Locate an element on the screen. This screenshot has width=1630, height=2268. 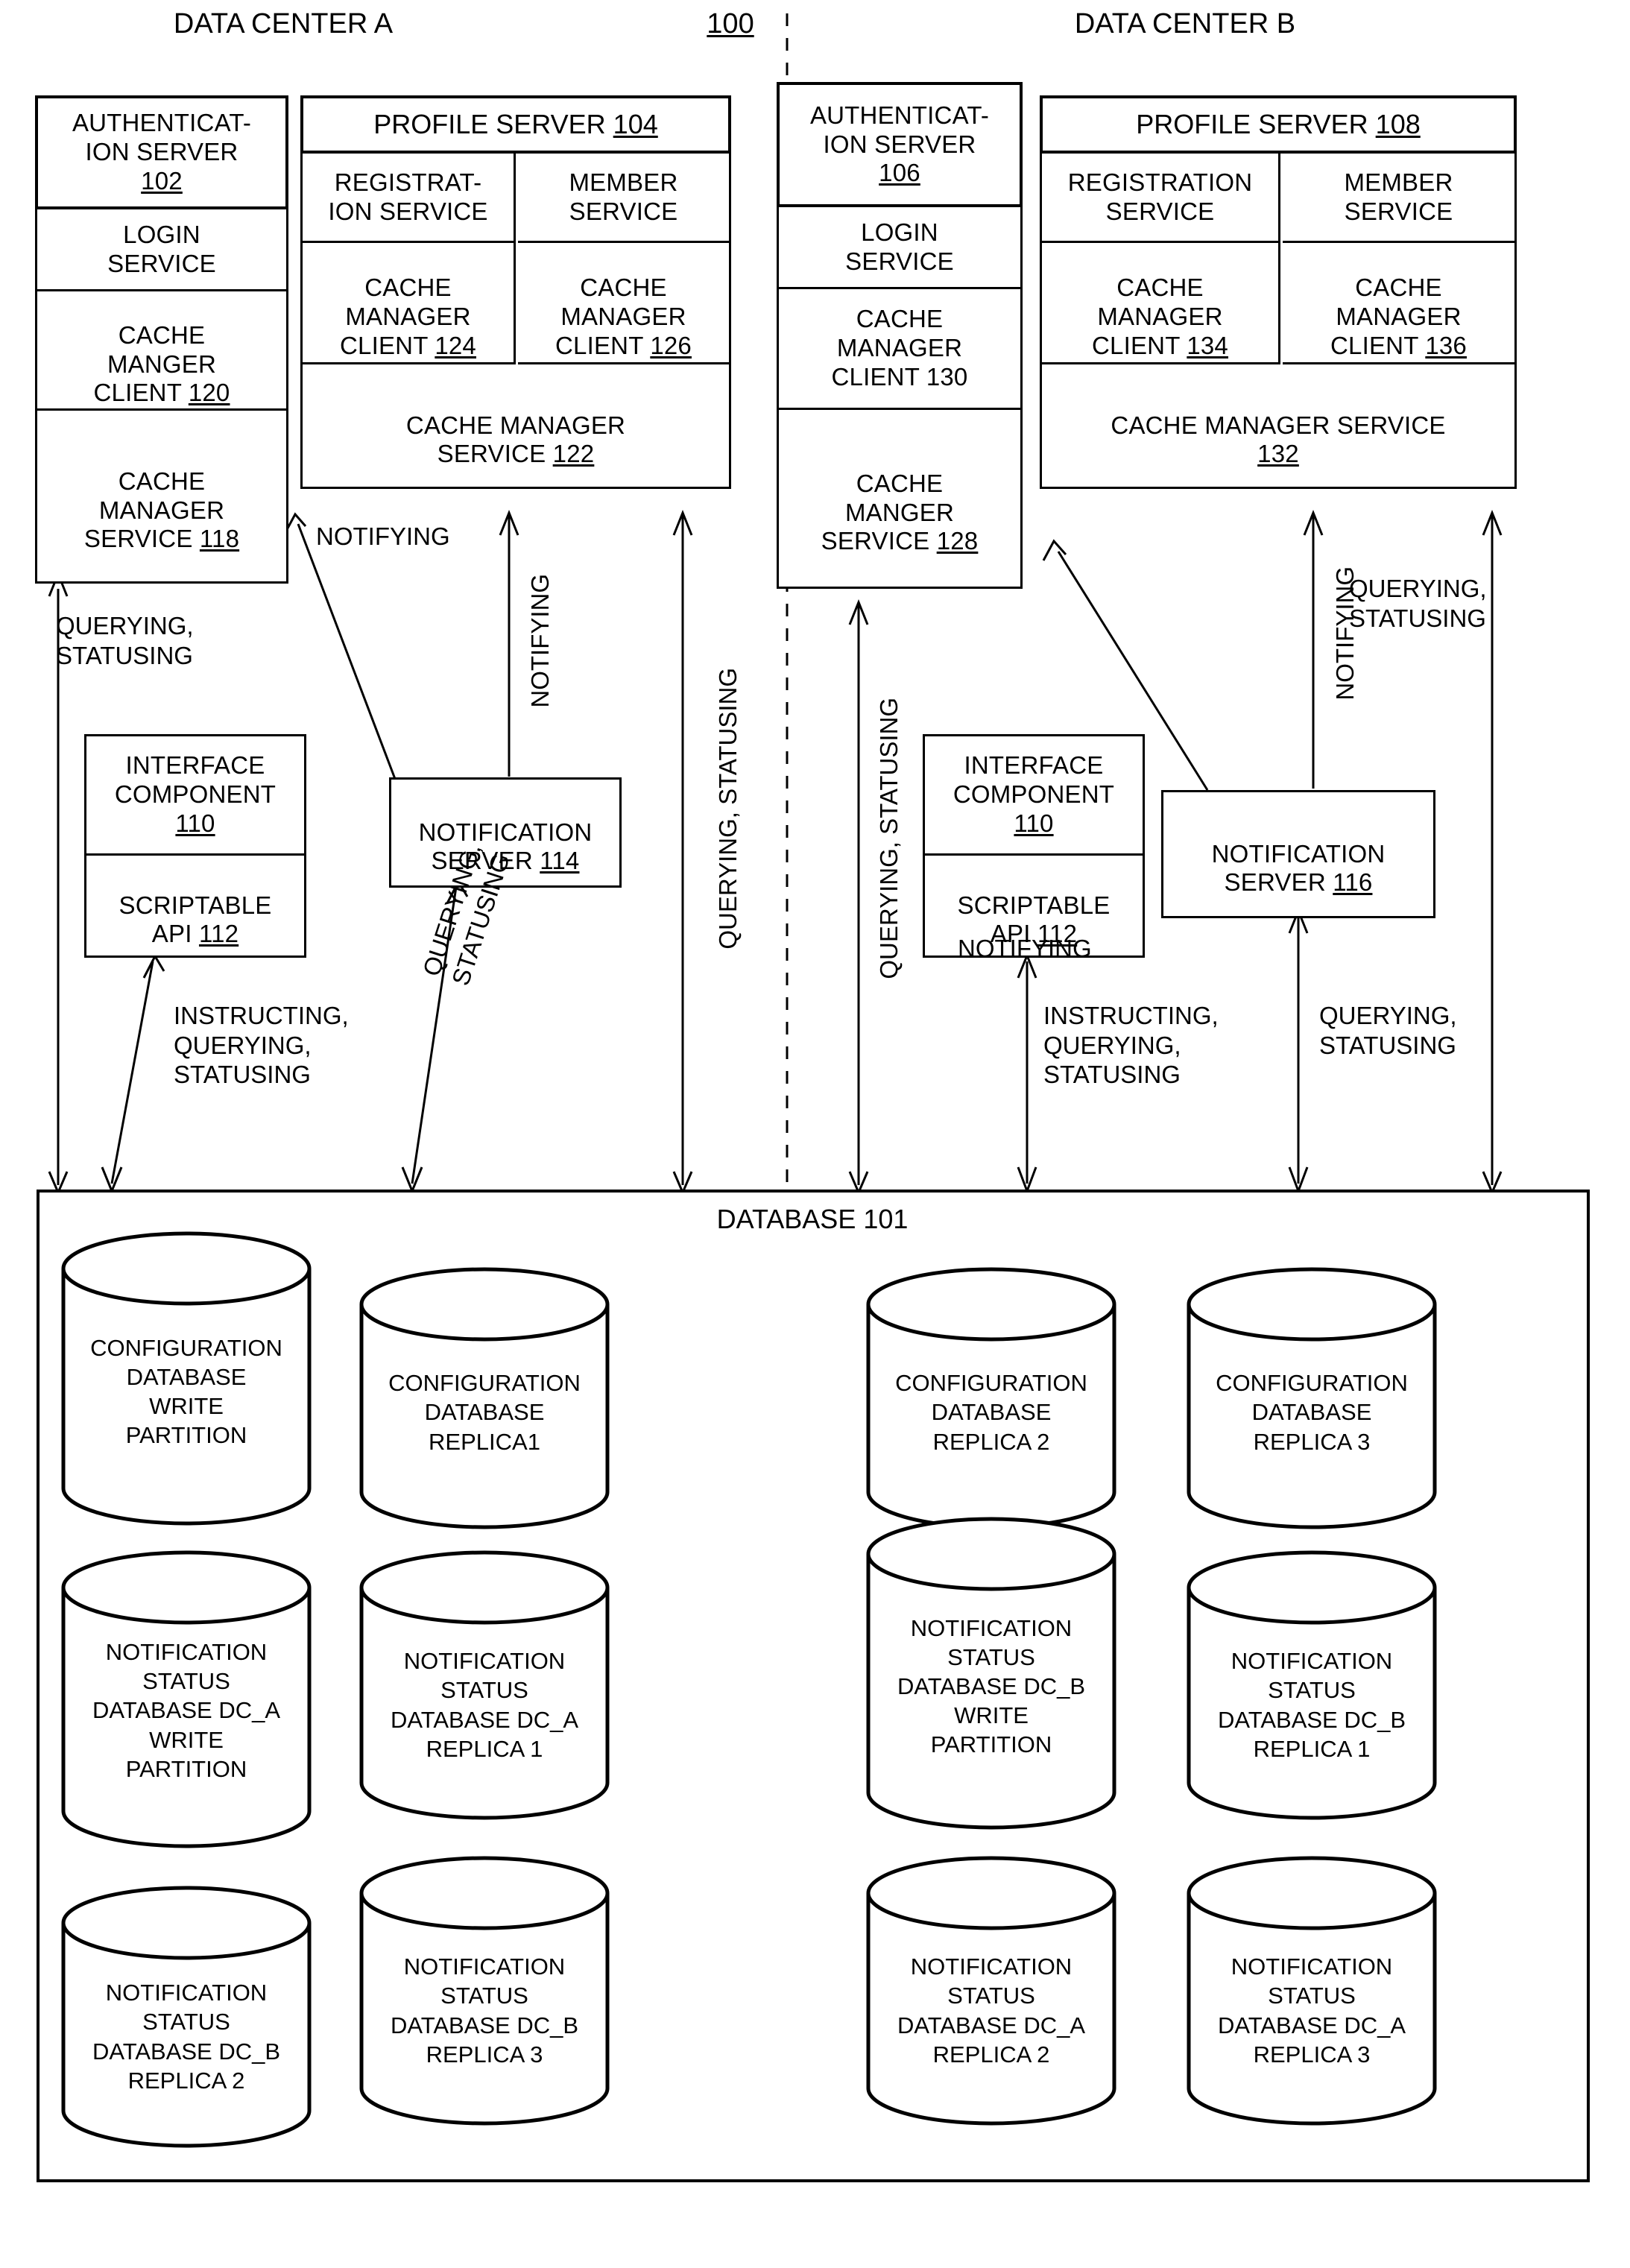
db-cylinder: CONFIGURATION DATABASE REPLICA 2 is located at coordinates (991, 1398).